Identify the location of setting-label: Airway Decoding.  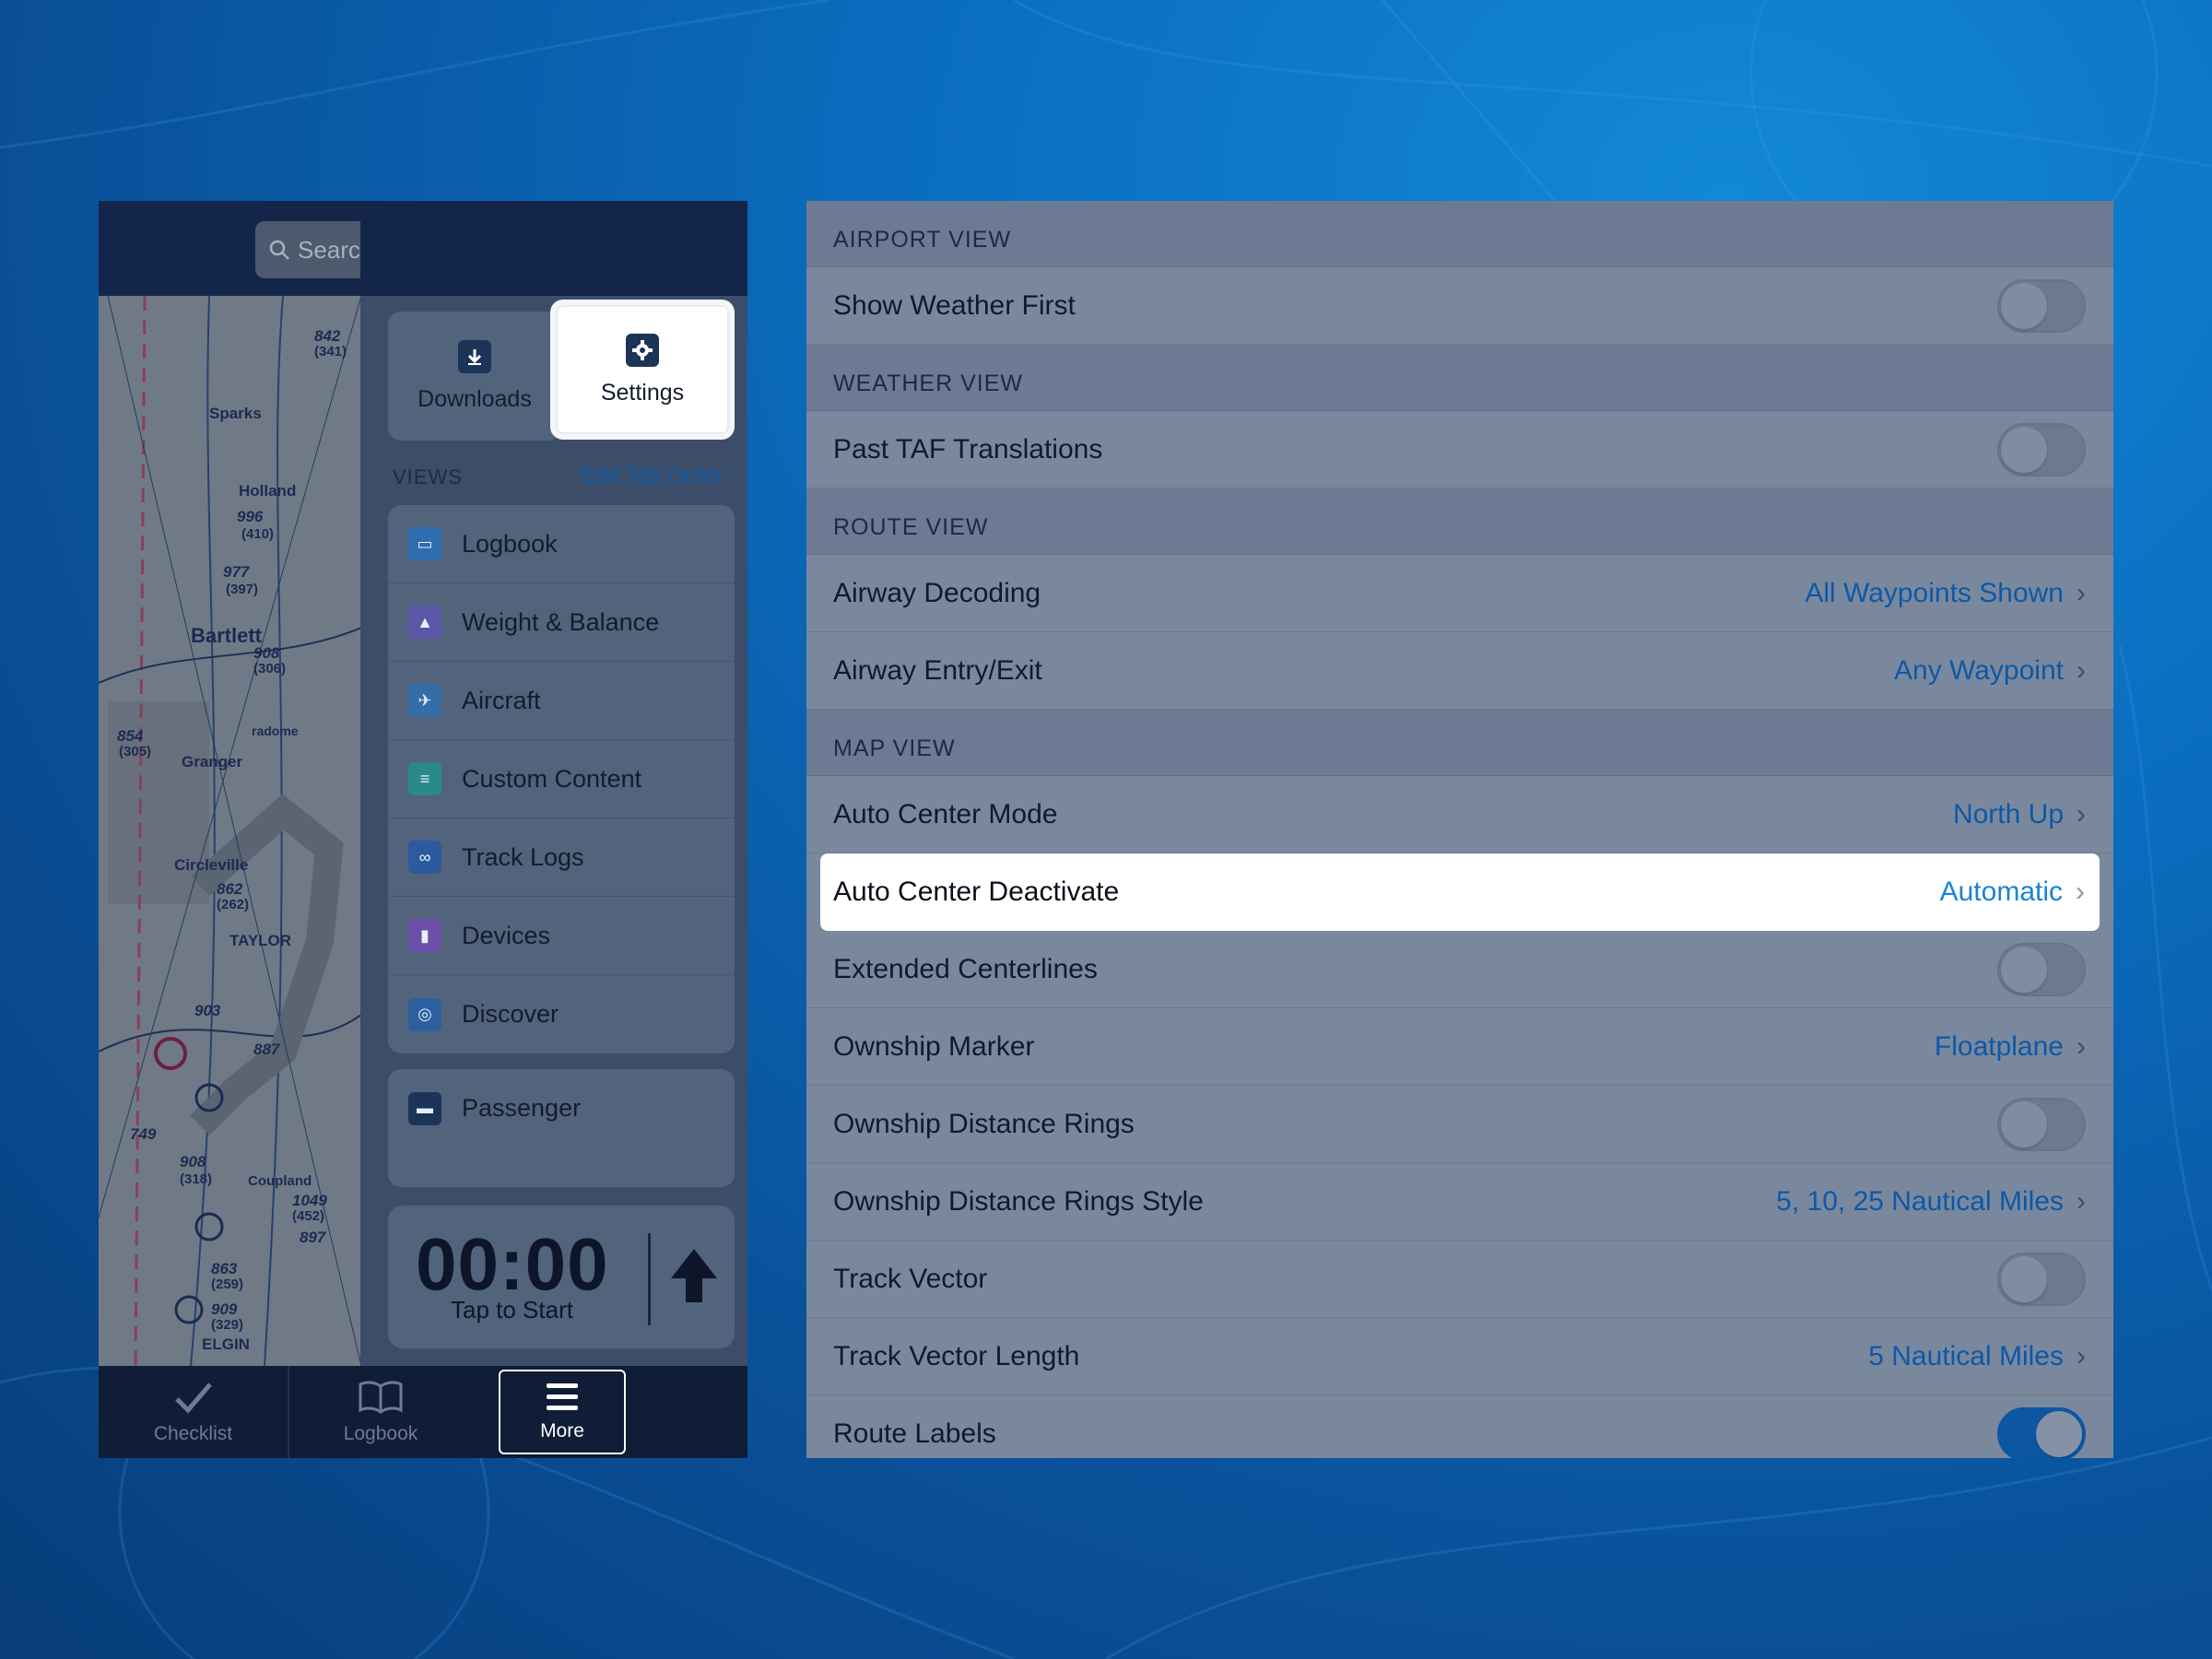
(937, 592).